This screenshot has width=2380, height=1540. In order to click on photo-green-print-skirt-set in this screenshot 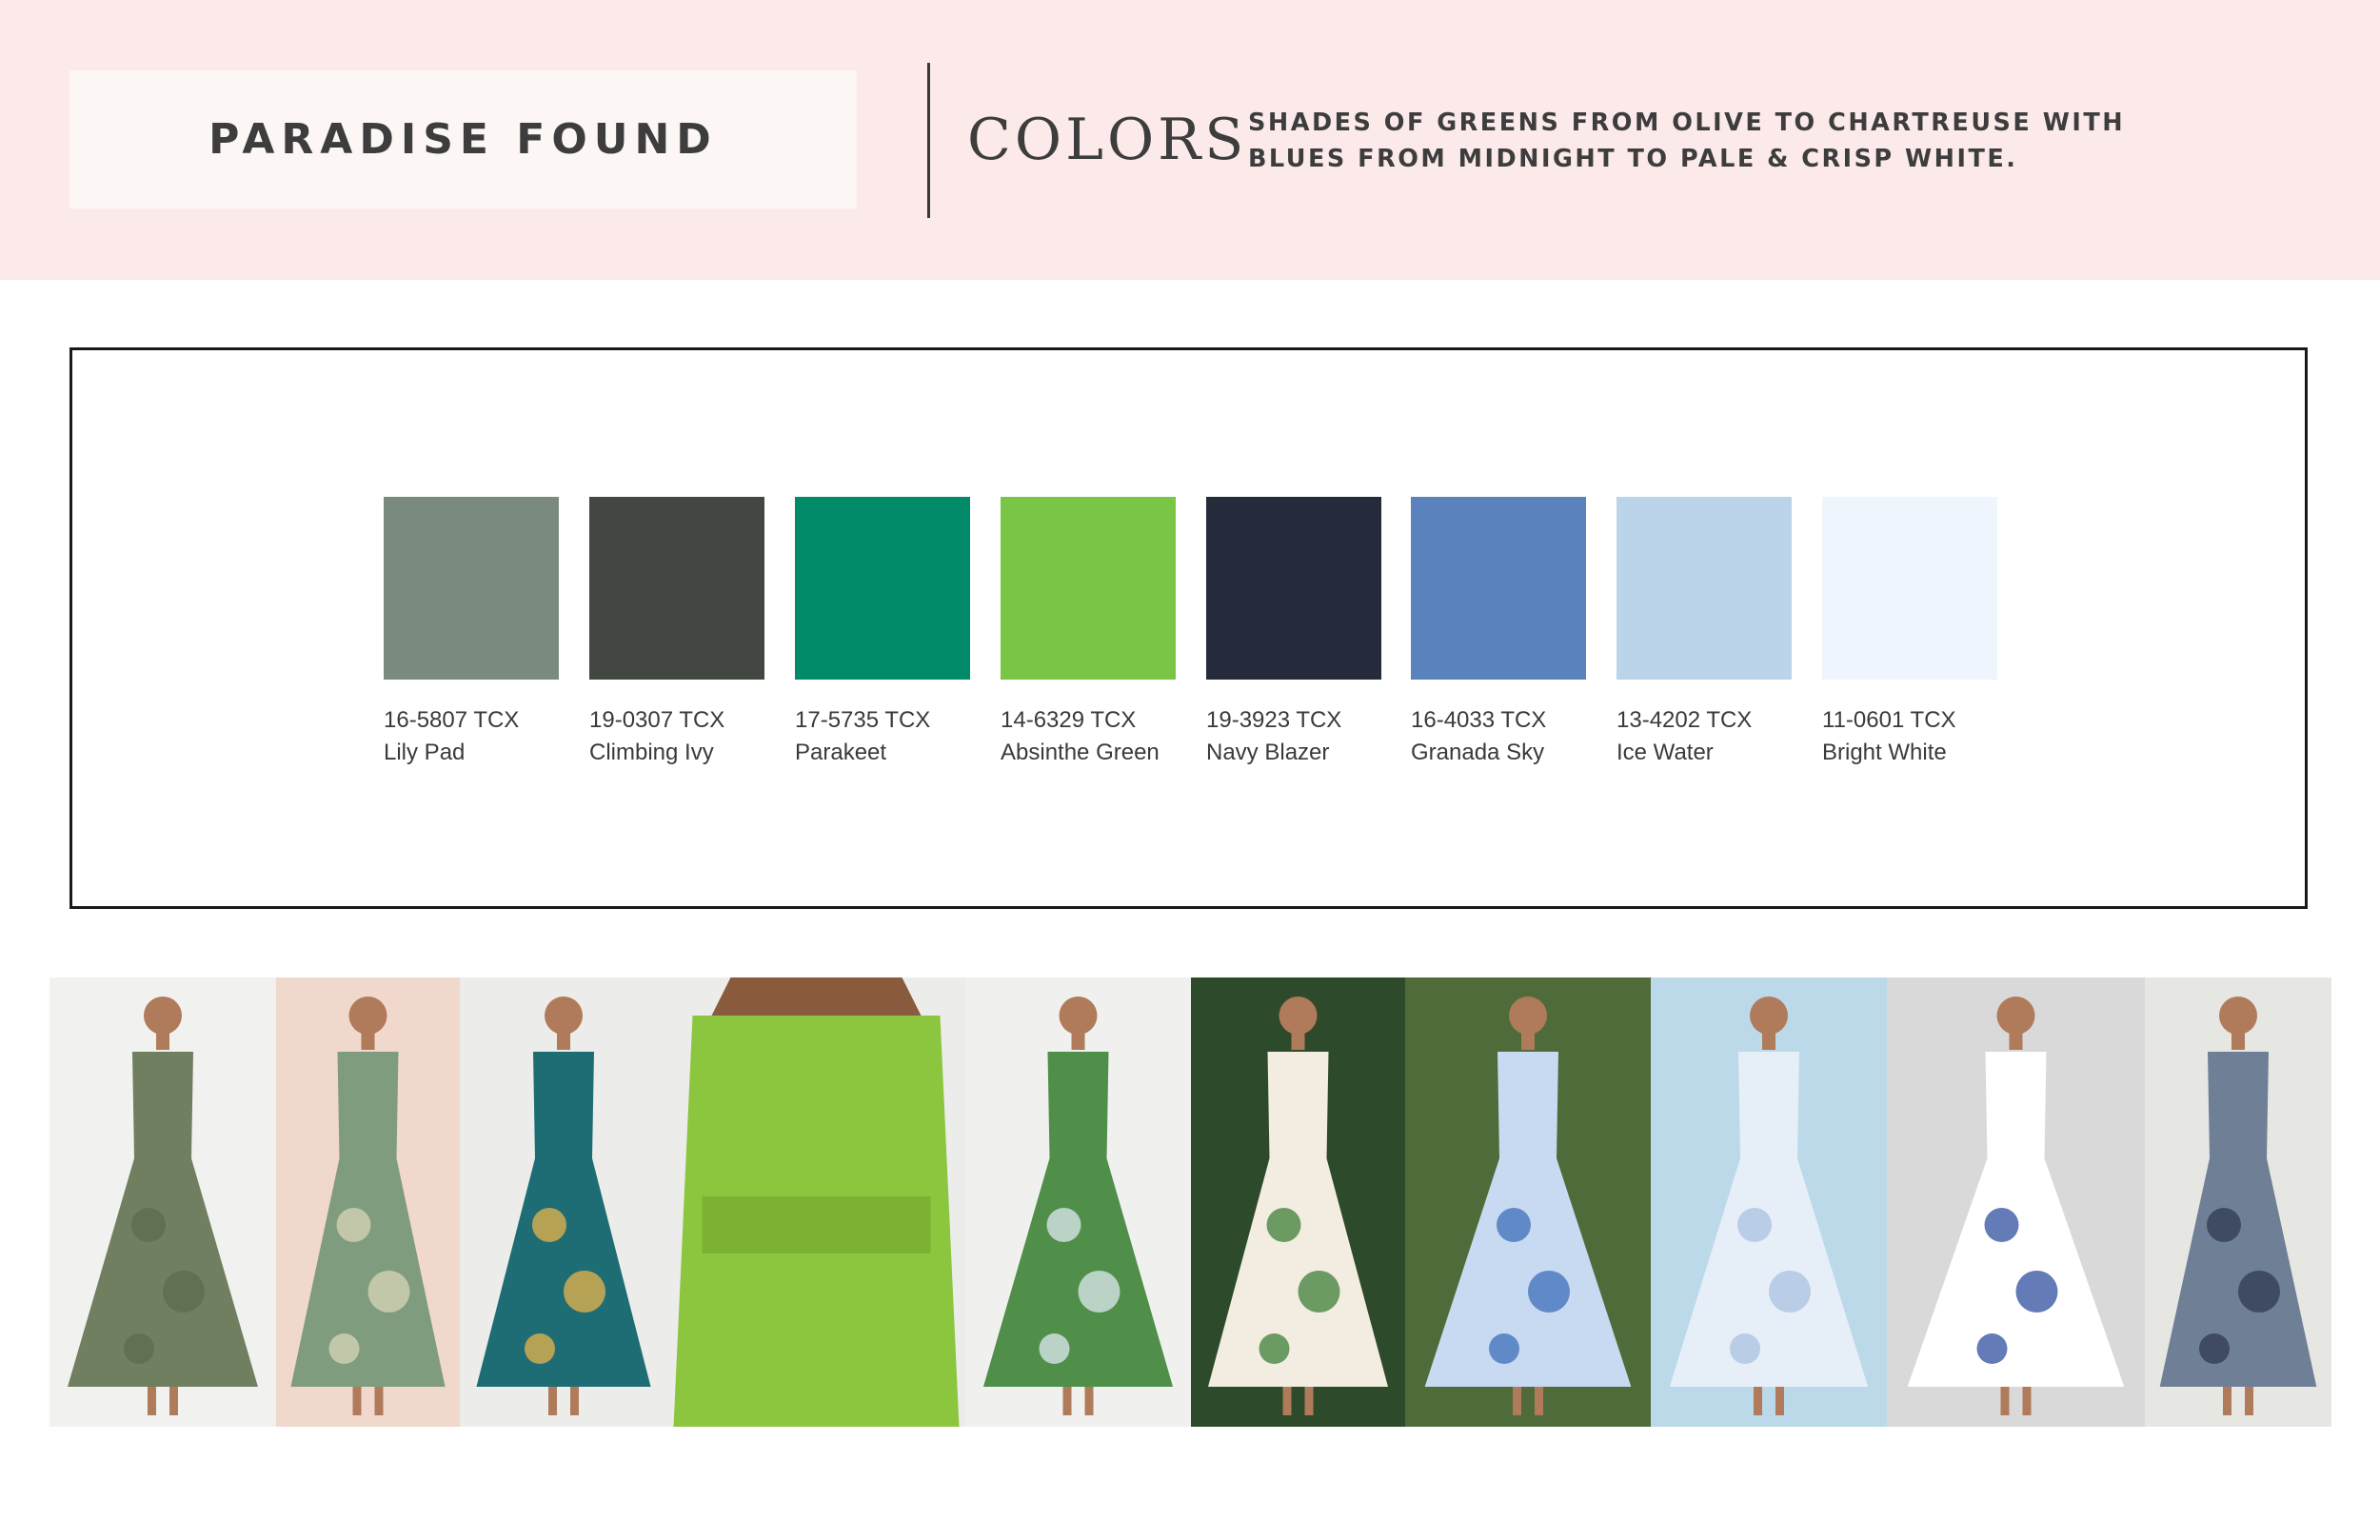, I will do `click(368, 1202)`.